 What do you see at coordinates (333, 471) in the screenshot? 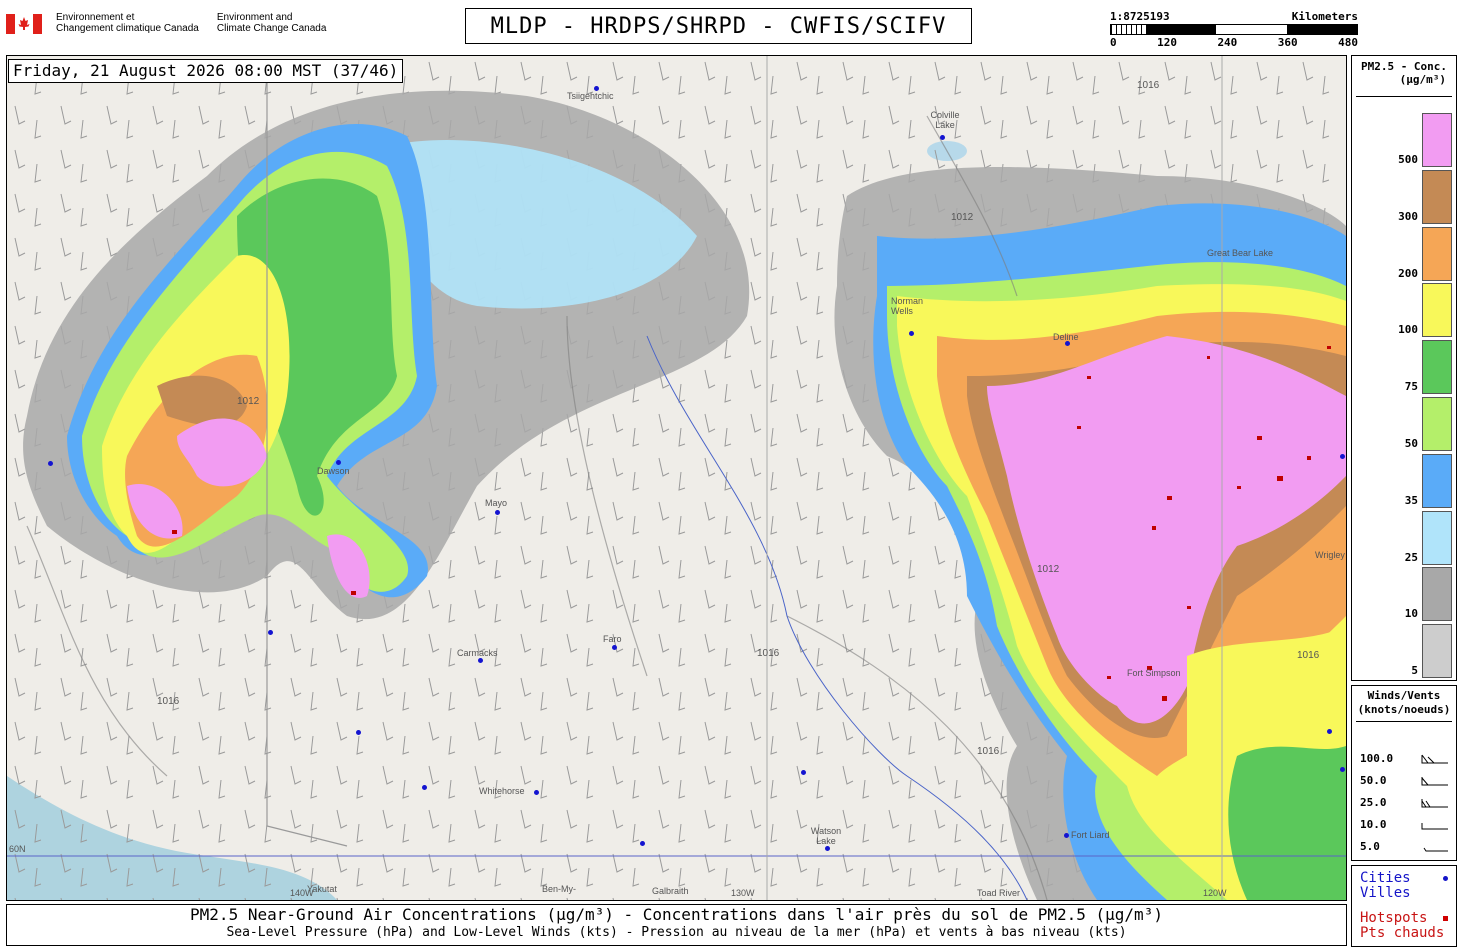
I see `city-label: Dawson` at bounding box center [333, 471].